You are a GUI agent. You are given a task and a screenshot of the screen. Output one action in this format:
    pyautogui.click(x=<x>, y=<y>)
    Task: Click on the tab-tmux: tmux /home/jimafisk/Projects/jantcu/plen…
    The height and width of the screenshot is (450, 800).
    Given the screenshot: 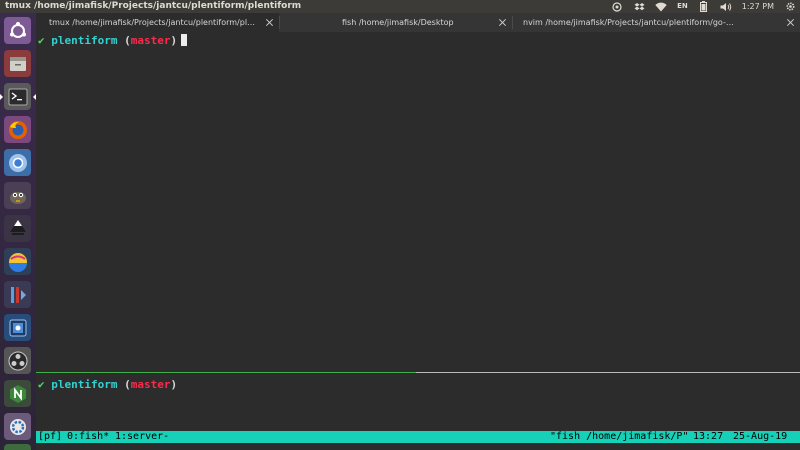 What is the action you would take?
    pyautogui.click(x=157, y=22)
    